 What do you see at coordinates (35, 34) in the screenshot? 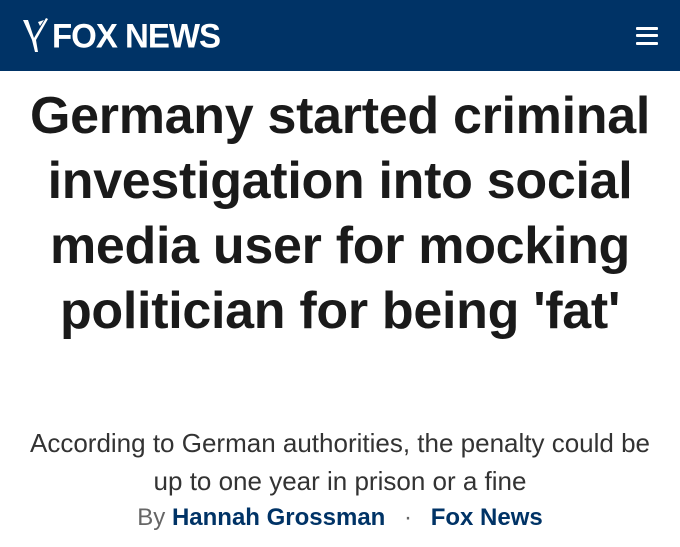
I see `fox-news-logo-icon` at bounding box center [35, 34].